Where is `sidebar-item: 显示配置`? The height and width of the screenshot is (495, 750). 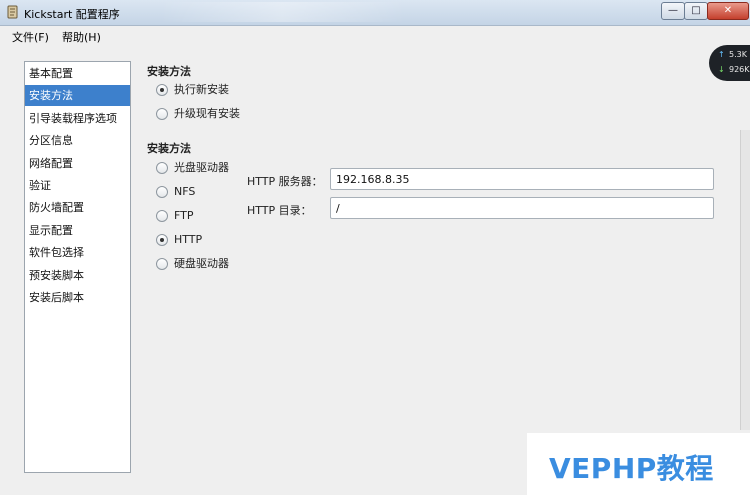
sidebar-item: 显示配置 is located at coordinates (77, 230).